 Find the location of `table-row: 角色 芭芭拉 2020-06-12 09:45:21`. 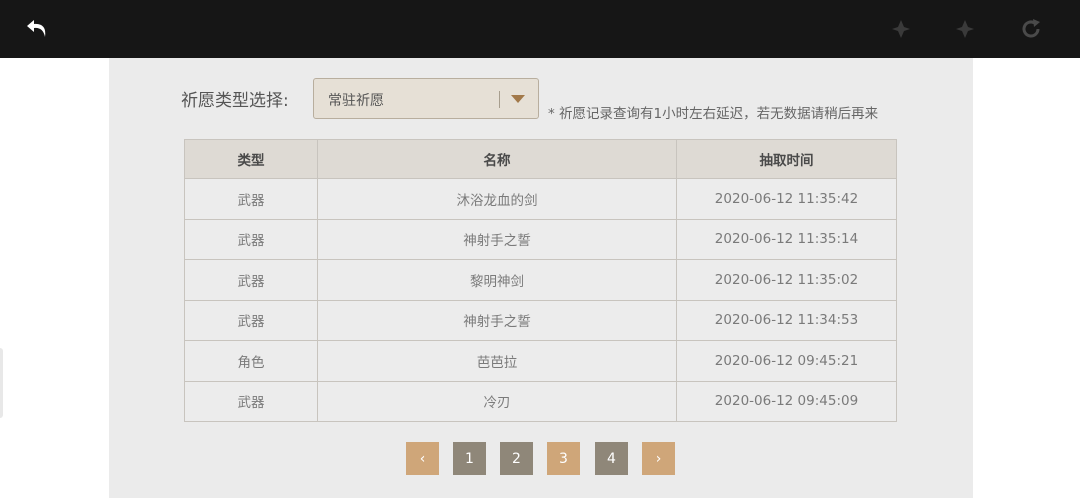

table-row: 角色 芭芭拉 2020-06-12 09:45:21 is located at coordinates (540, 361).